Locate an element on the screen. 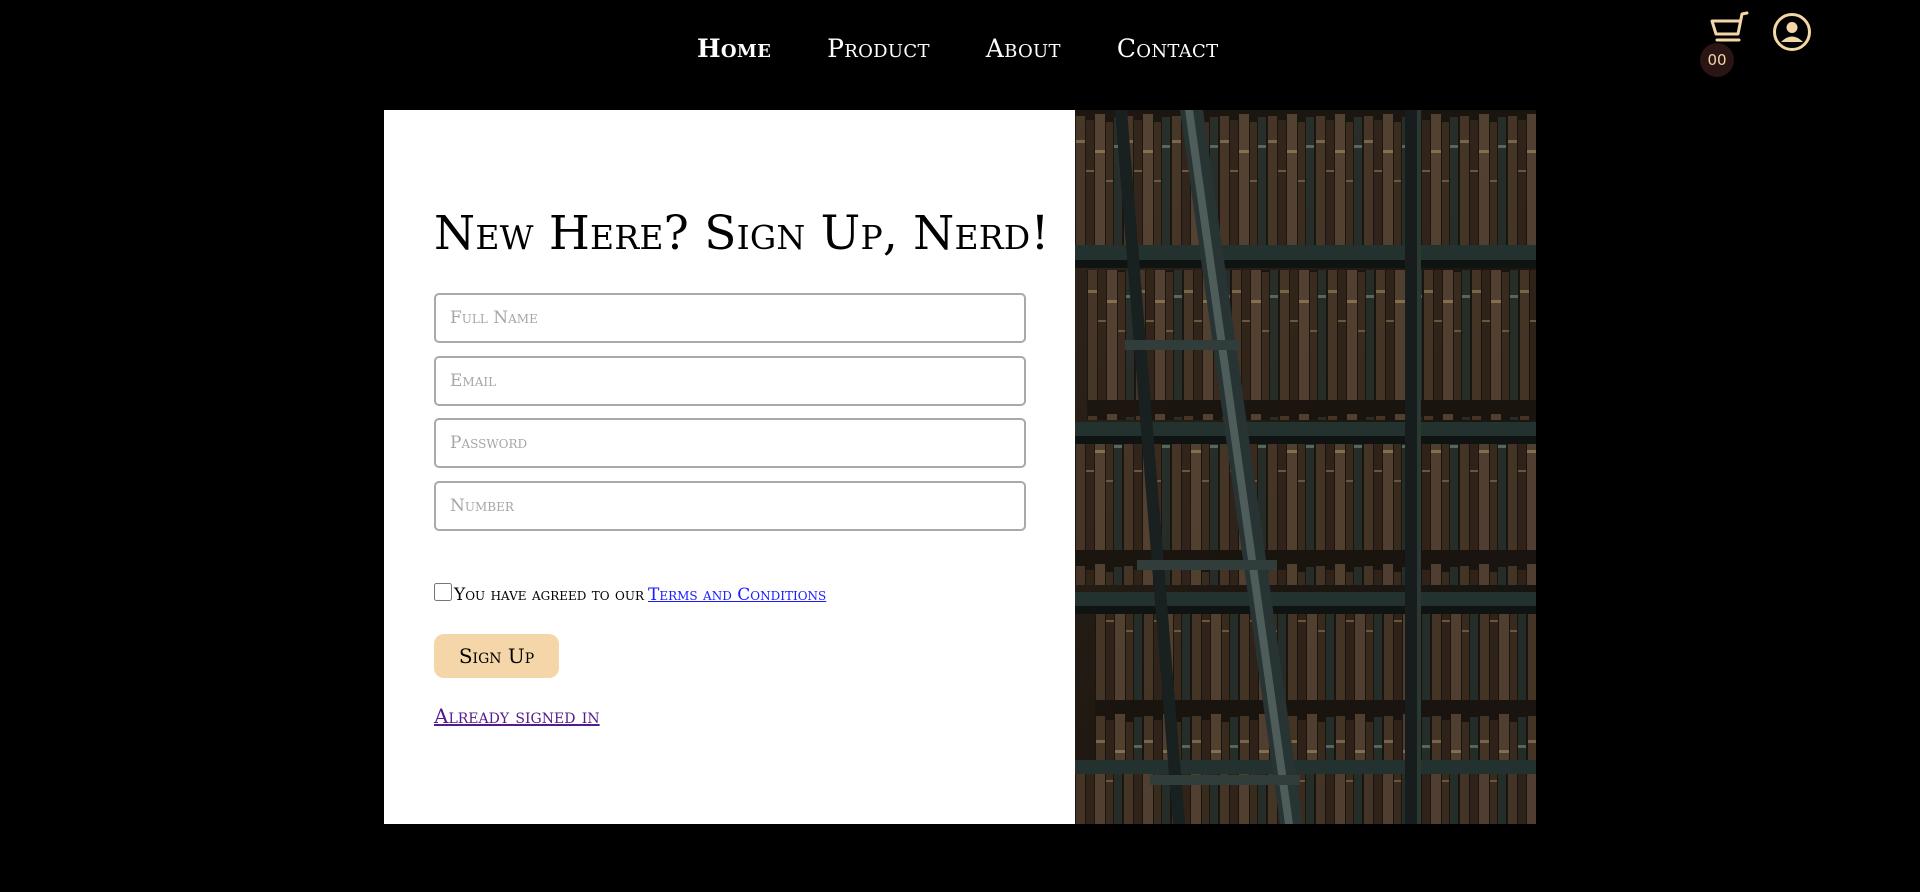 The width and height of the screenshot is (1920, 892). nav-contact-link: Contact is located at coordinates (1168, 48).